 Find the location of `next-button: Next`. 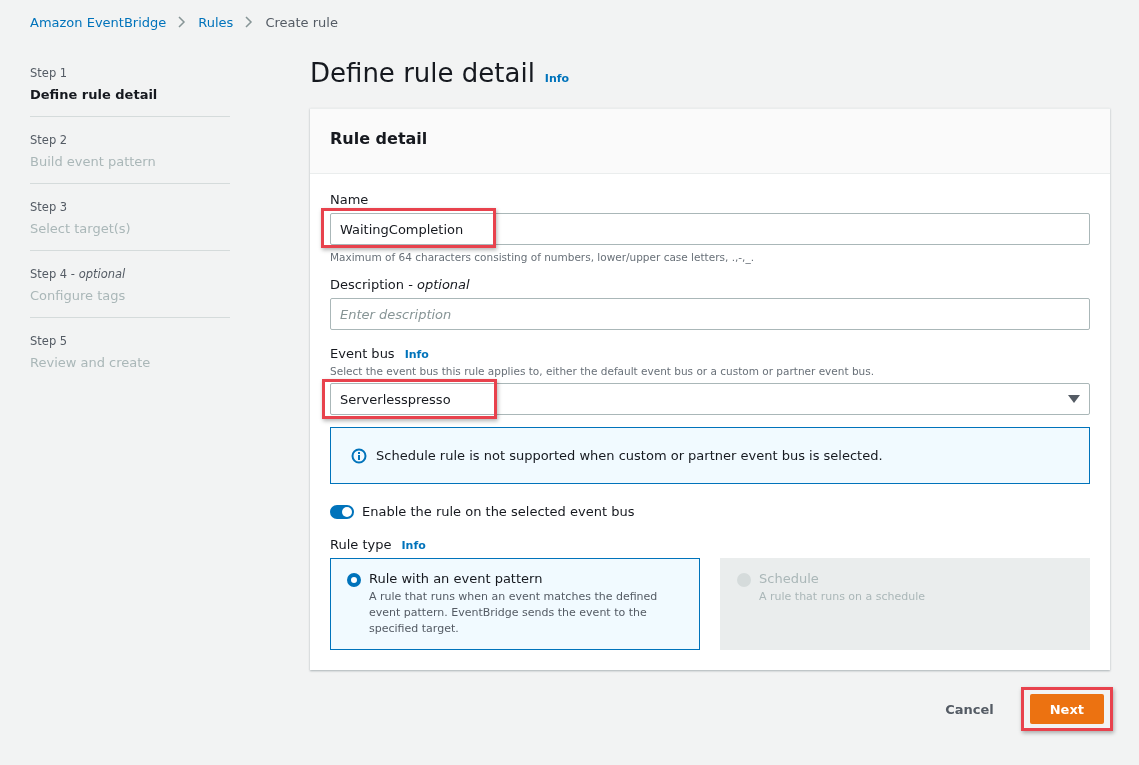

next-button: Next is located at coordinates (1066, 709).